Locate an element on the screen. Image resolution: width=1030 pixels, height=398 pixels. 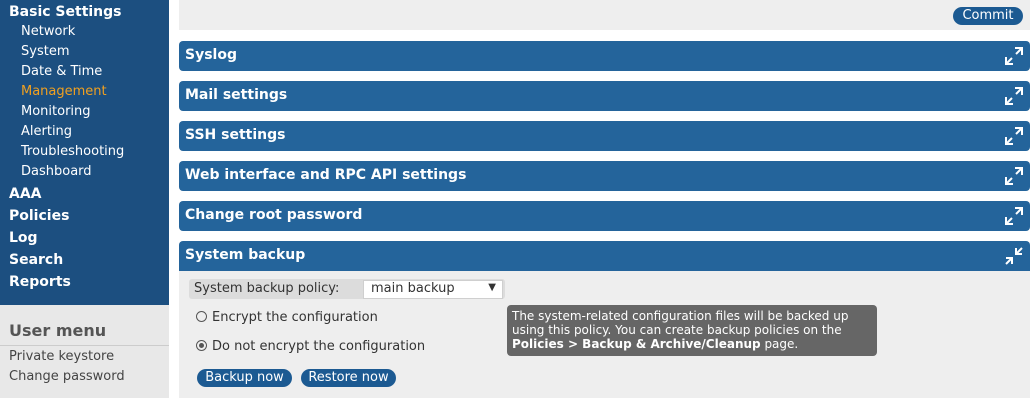
backup-policy-label: System backup policy: is located at coordinates (267, 288).